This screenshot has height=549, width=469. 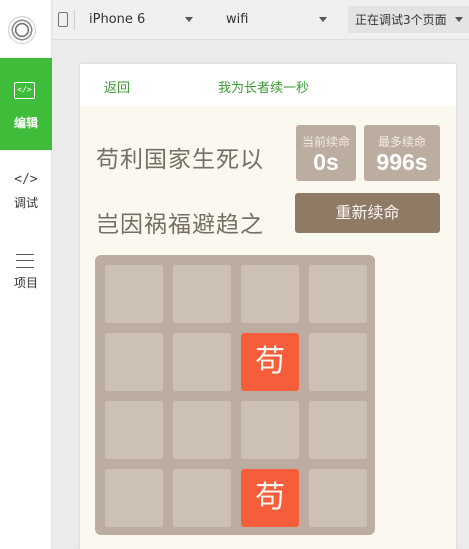 I want to click on sidebar-item-label: 调试, so click(x=25, y=203).